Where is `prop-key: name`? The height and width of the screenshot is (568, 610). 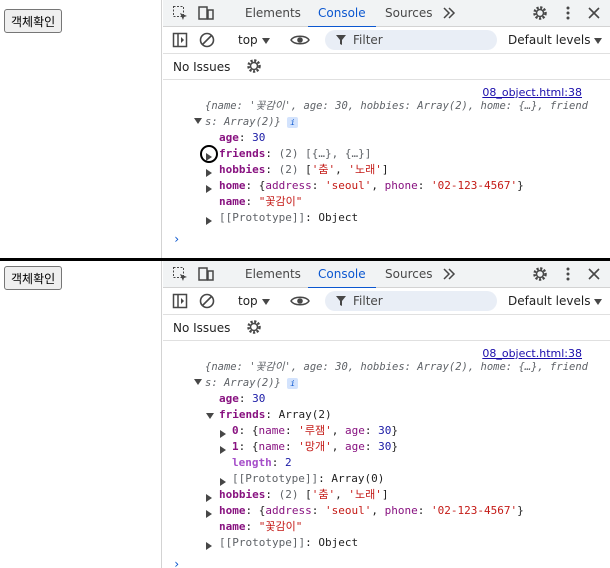 prop-key: name is located at coordinates (232, 201).